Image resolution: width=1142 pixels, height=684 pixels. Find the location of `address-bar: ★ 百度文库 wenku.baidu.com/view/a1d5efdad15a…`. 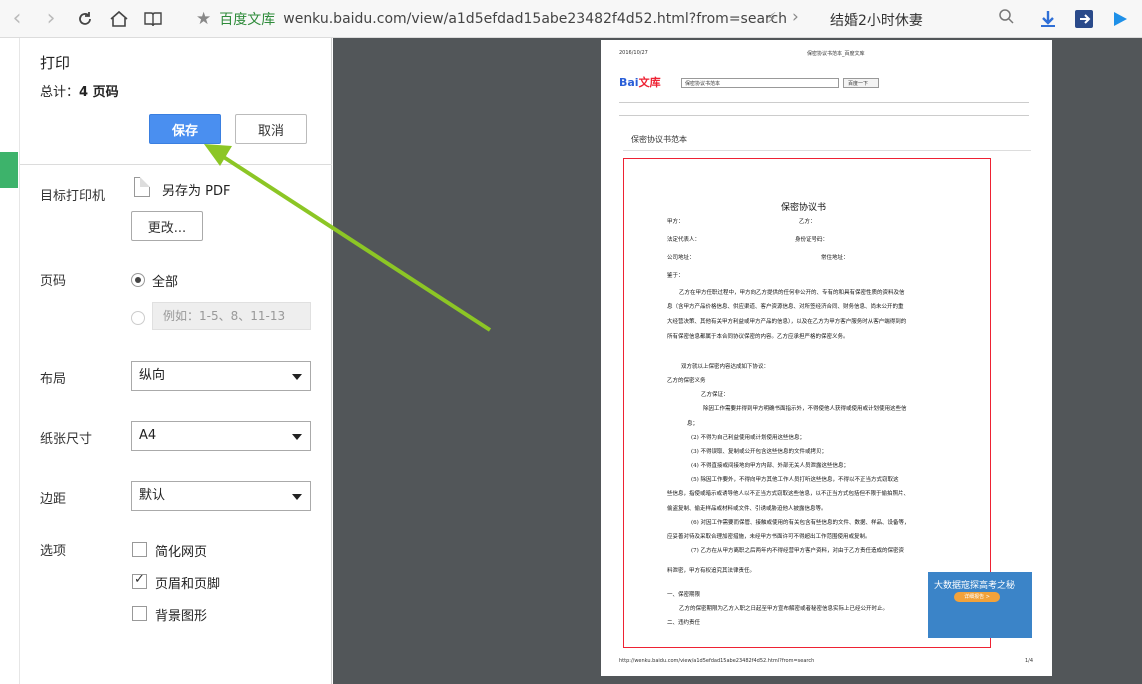

address-bar: ★ 百度文库 wenku.baidu.com/view/a1d5efdad15a… is located at coordinates (491, 19).